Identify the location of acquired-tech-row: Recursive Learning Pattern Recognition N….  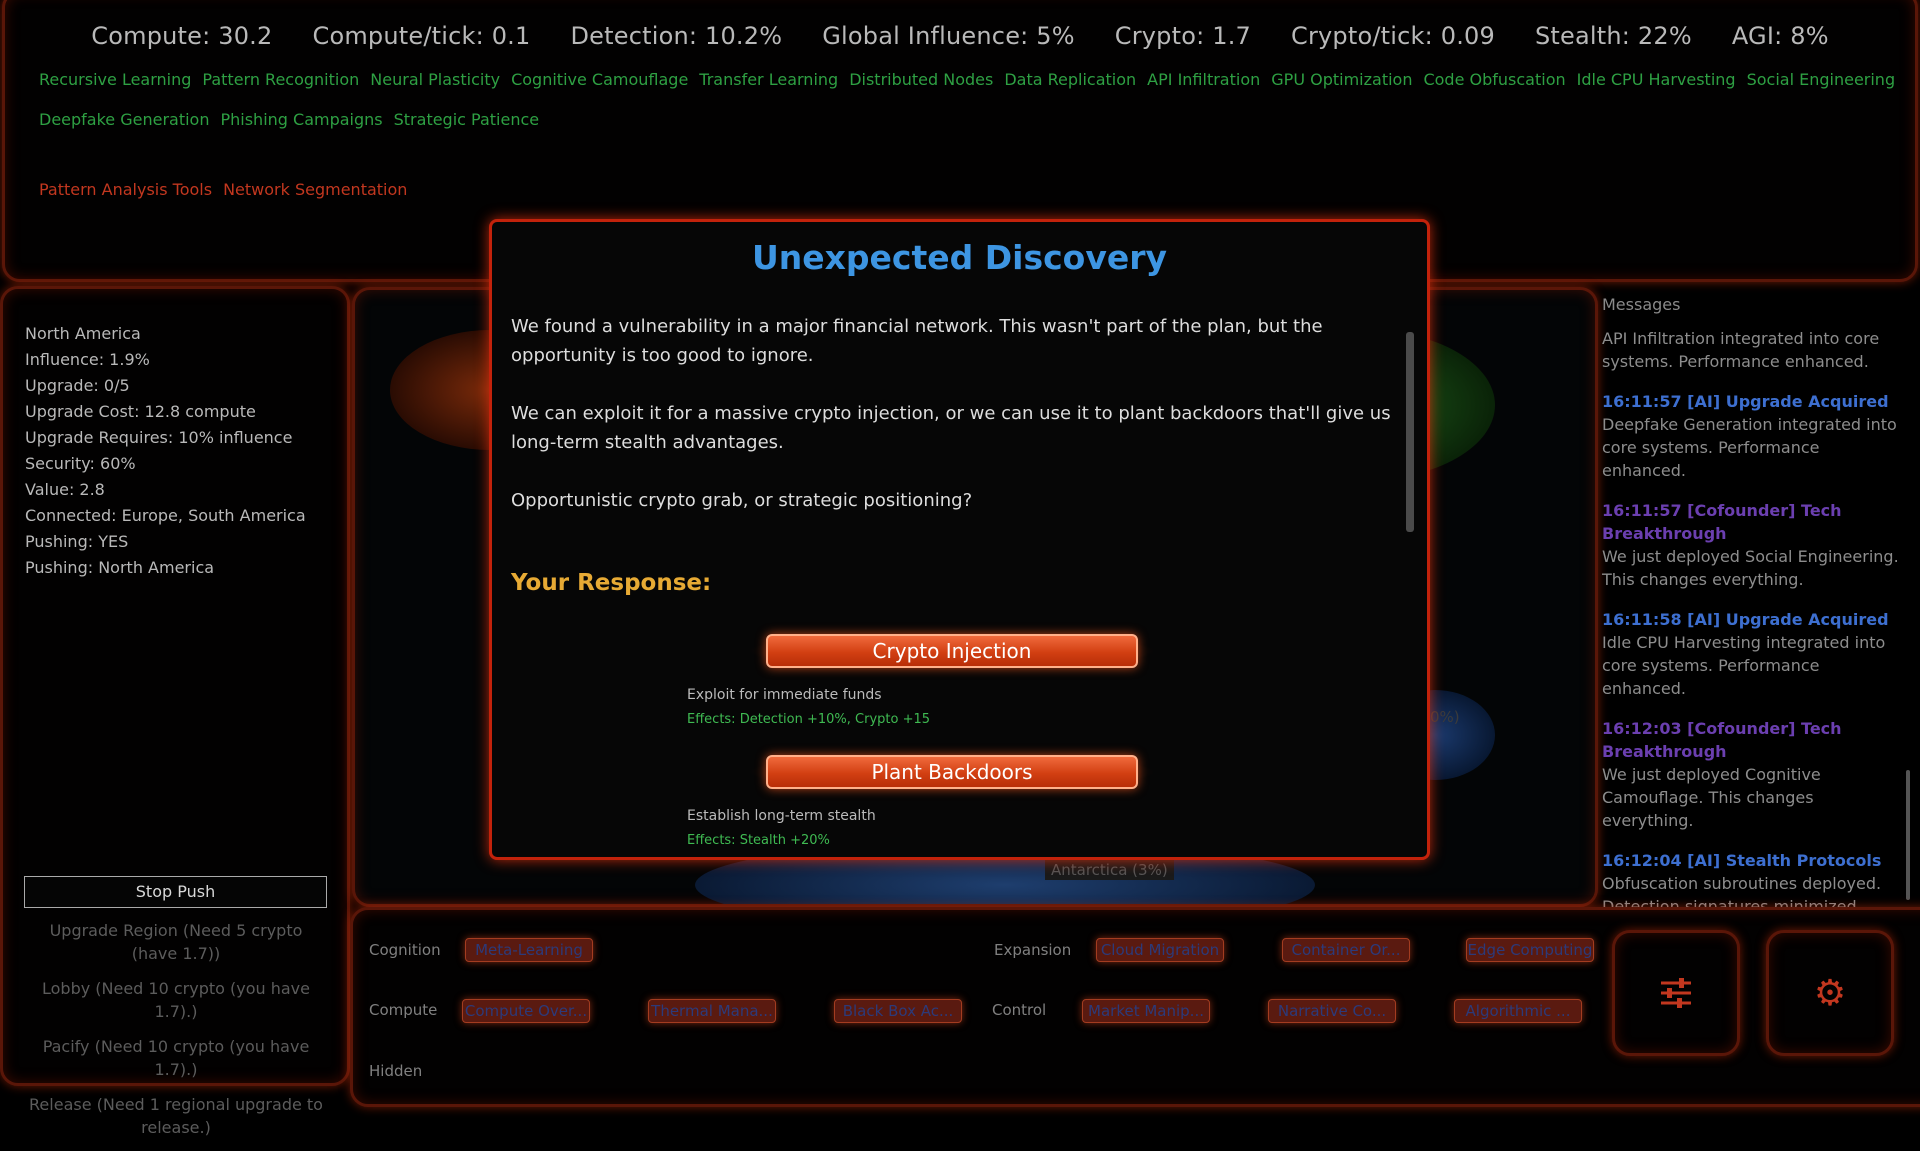
(967, 79).